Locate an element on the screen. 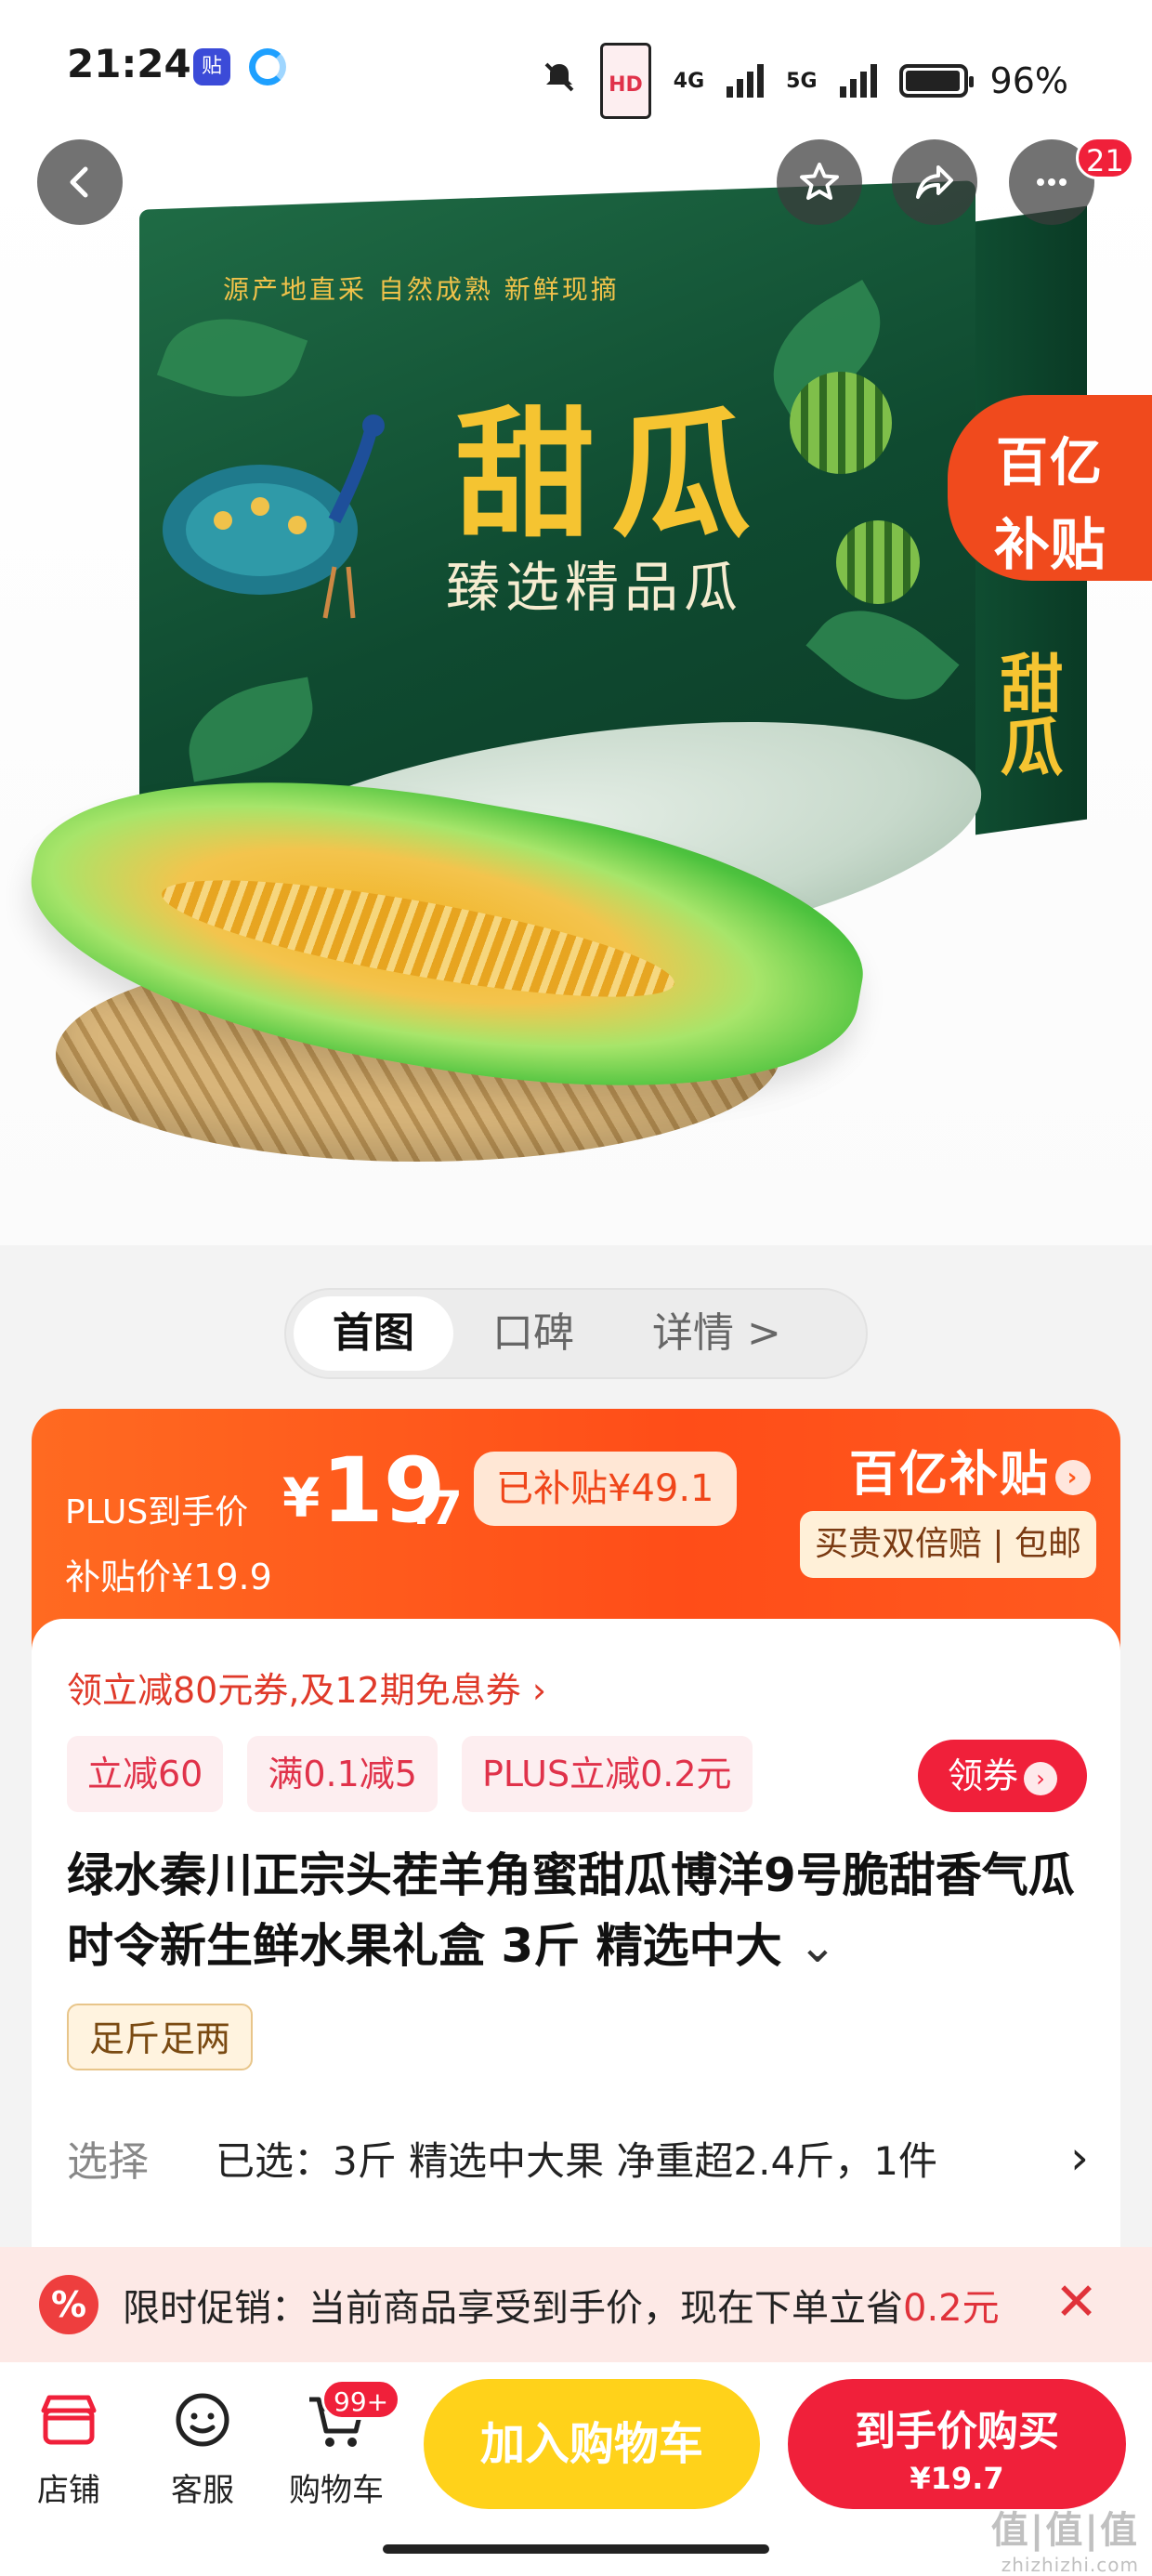  network-5g: 5G is located at coordinates (802, 81).